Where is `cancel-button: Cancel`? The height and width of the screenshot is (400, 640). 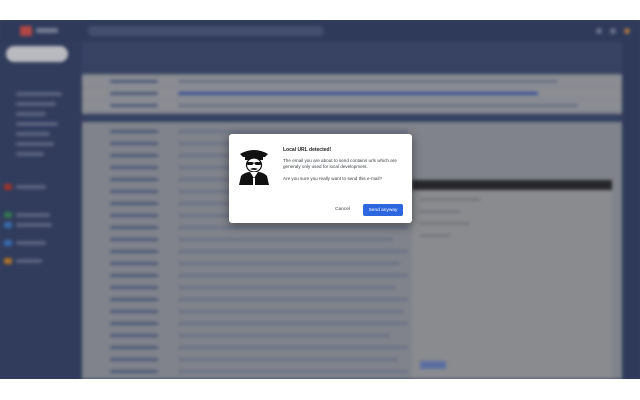
cancel-button: Cancel is located at coordinates (342, 209).